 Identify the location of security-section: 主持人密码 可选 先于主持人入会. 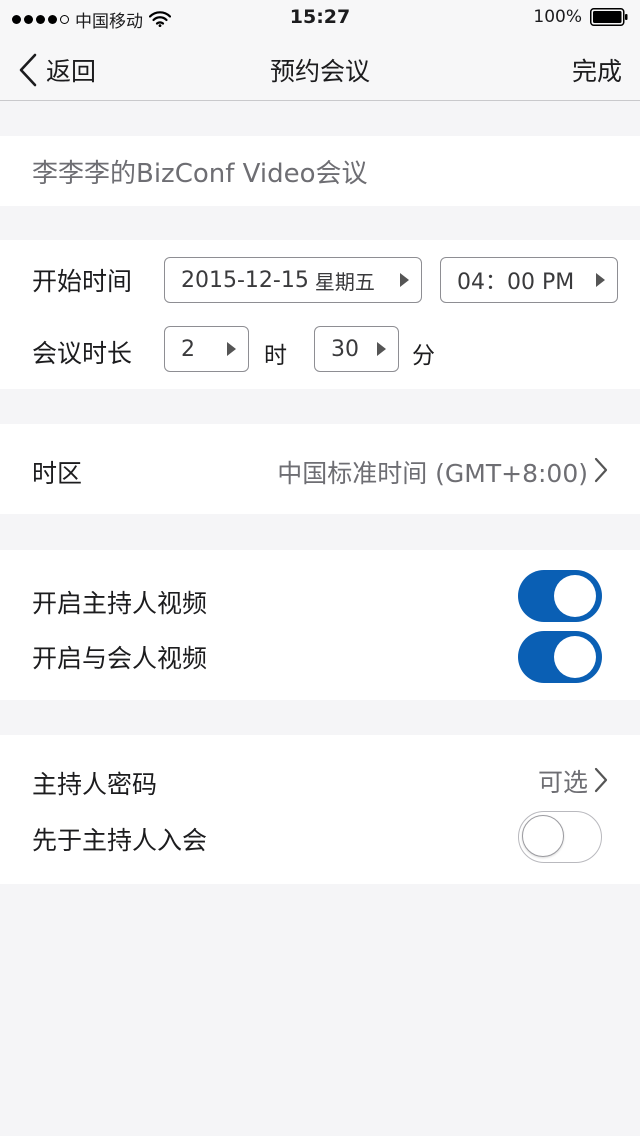
(320, 809).